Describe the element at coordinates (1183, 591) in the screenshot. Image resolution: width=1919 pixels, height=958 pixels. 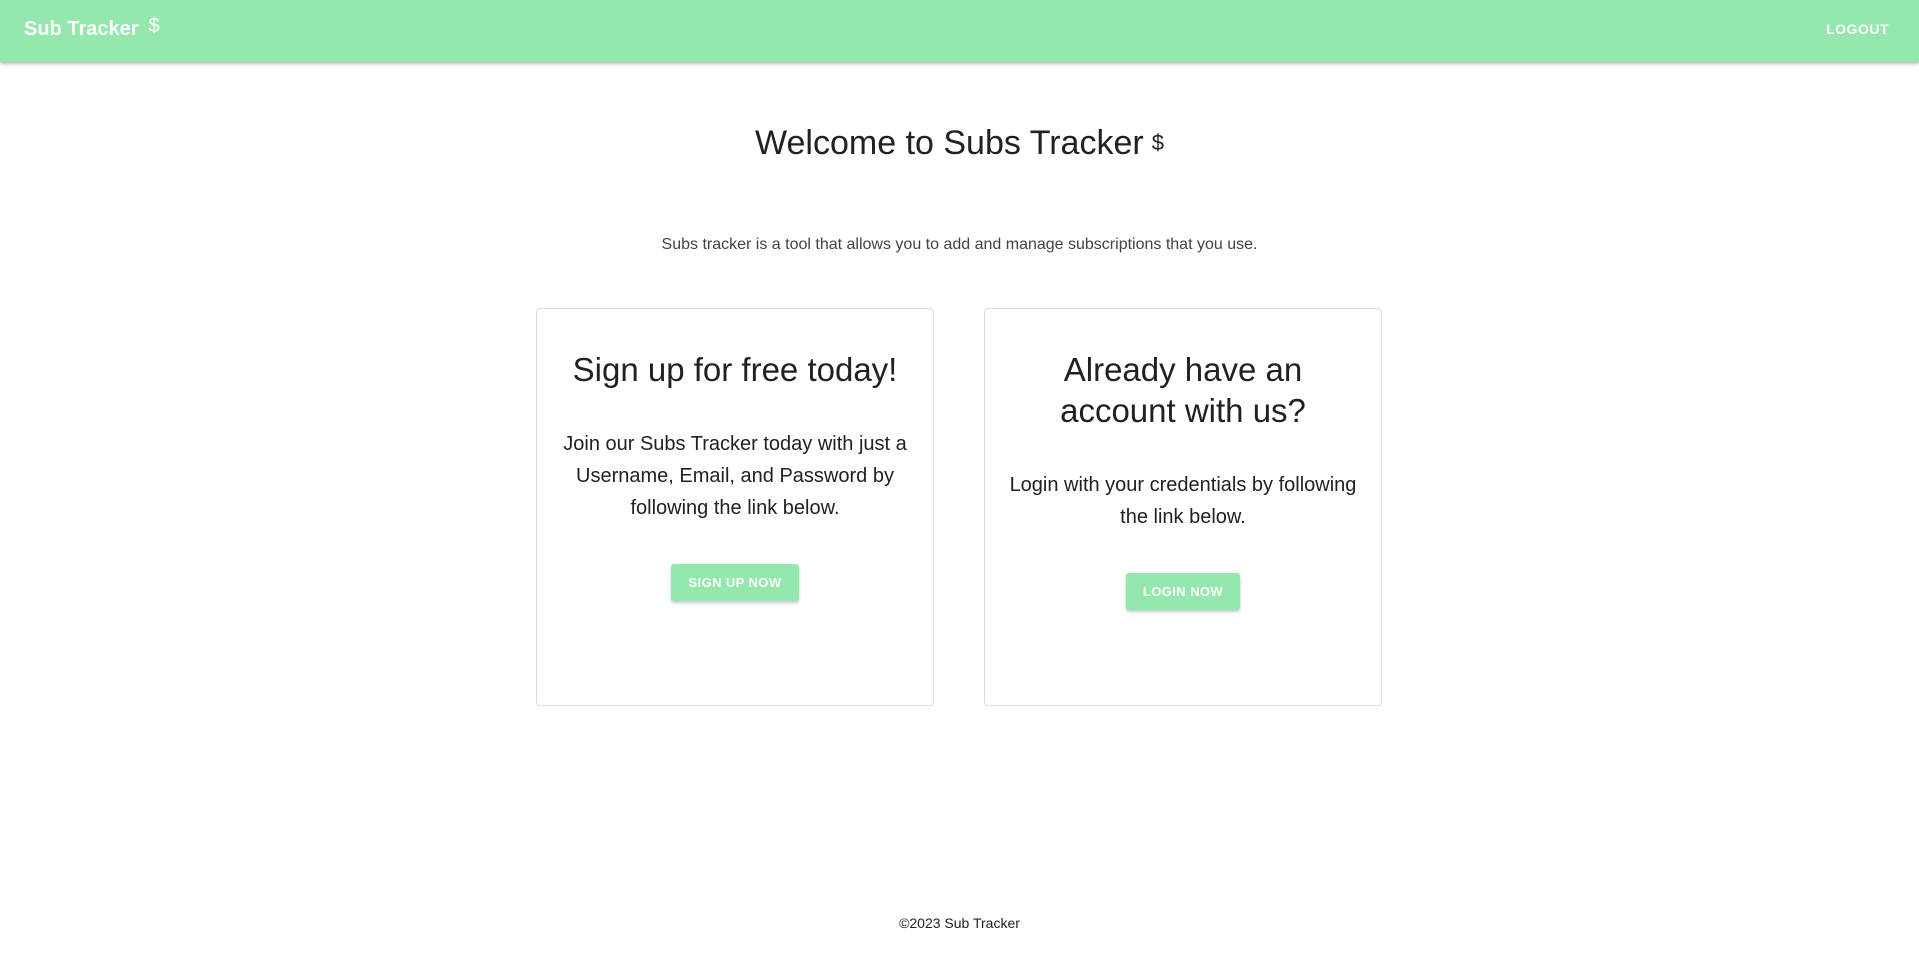
I see `login-button: LOGIN NOW` at that location.